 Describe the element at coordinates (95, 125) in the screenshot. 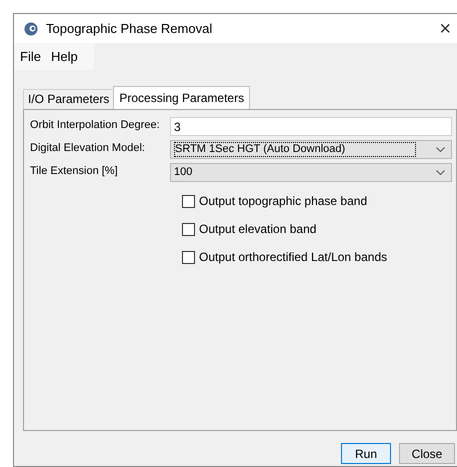

I see `field-label: Orbit Interpolation Degree:` at that location.